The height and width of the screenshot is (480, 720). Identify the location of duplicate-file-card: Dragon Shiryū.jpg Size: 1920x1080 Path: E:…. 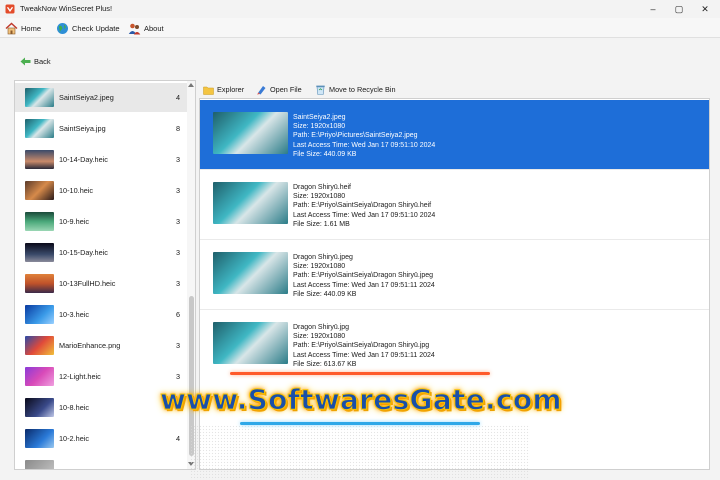
(454, 345).